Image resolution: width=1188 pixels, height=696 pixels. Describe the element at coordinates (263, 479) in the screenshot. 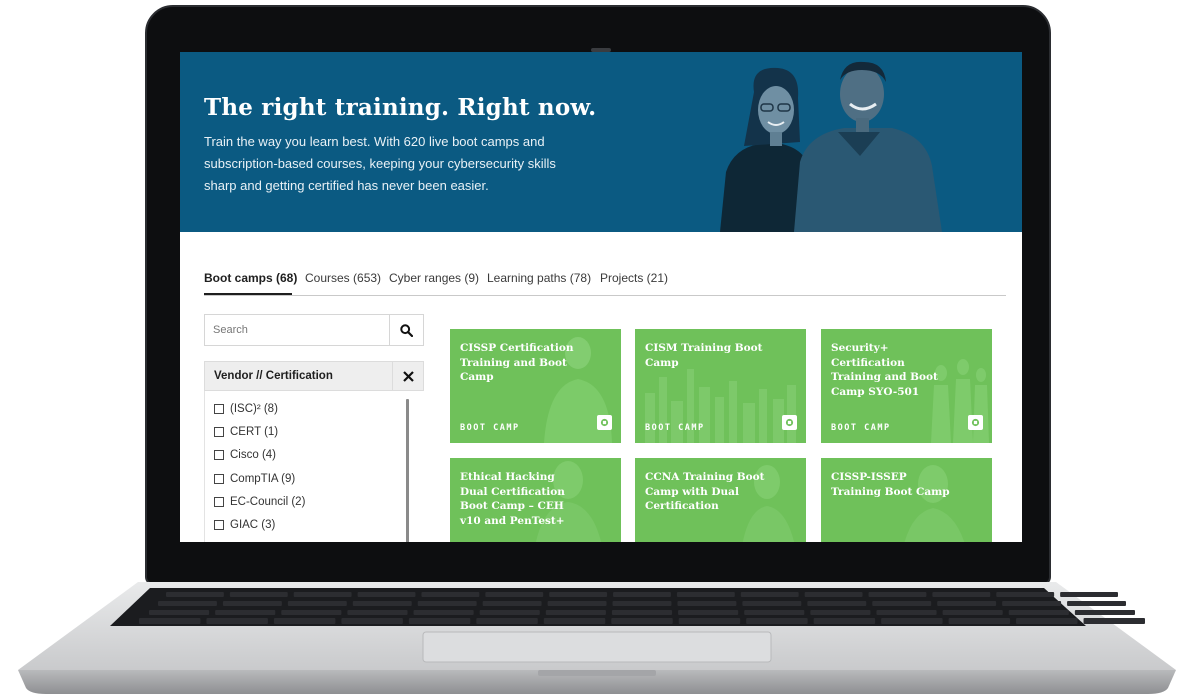

I see `filter-option-label: CompTIA (9)` at that location.